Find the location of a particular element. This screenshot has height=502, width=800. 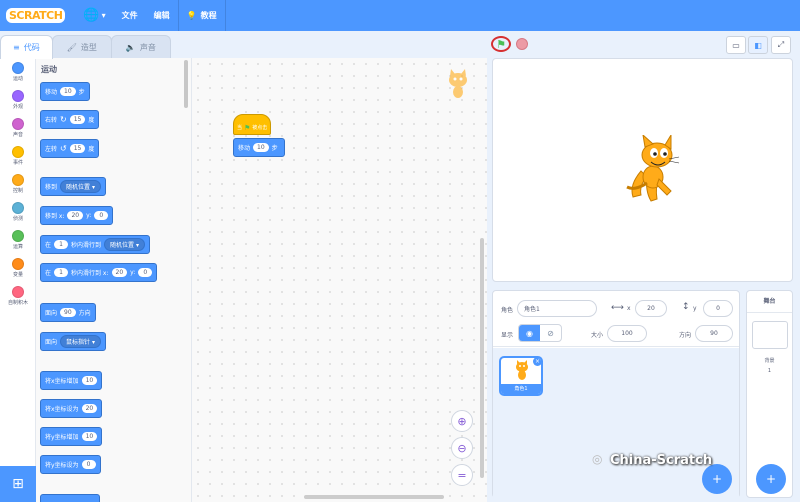

tutorials-menu: 💡 教程 is located at coordinates (202, 15).